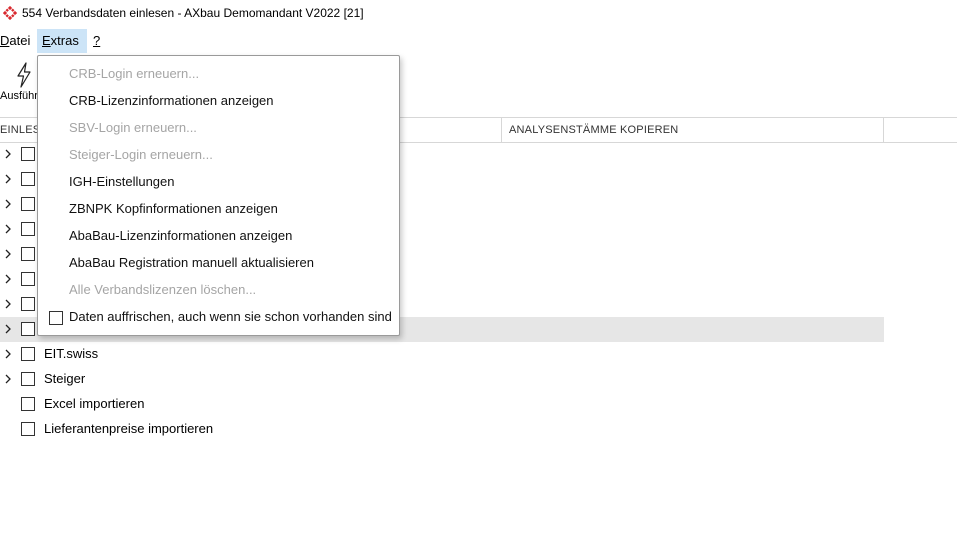 The height and width of the screenshot is (551, 957). I want to click on menu-help: ?, so click(96, 41).